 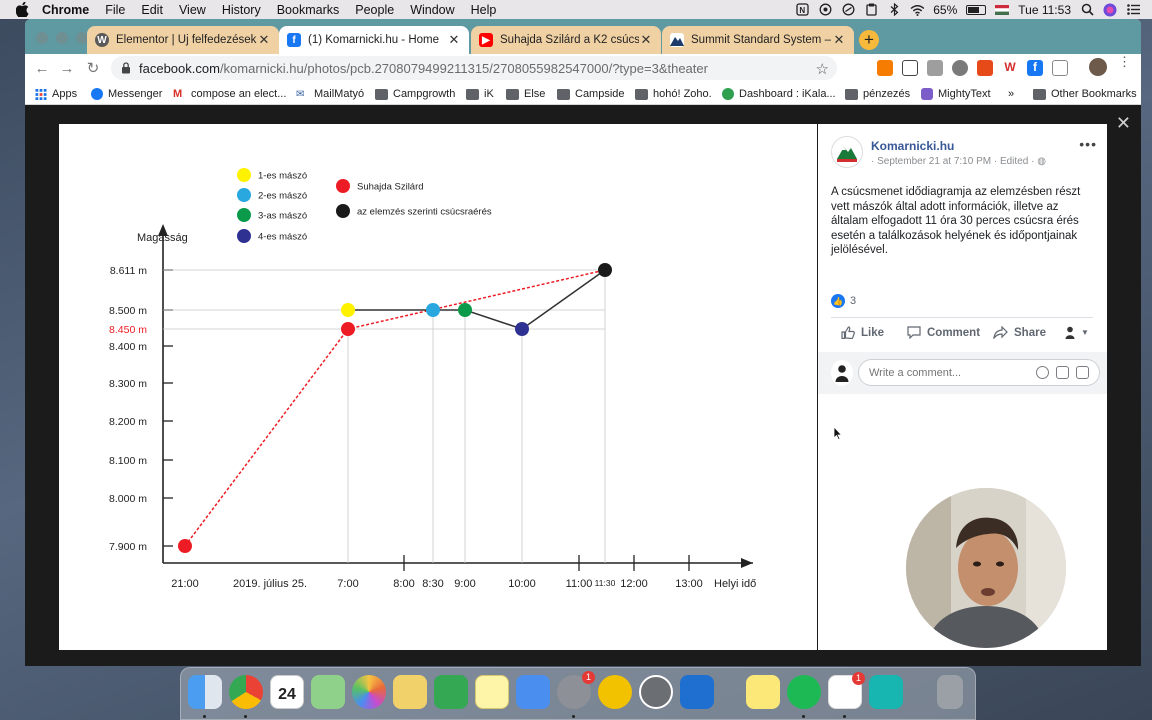 What do you see at coordinates (432, 10) in the screenshot?
I see `menu-window: Window` at bounding box center [432, 10].